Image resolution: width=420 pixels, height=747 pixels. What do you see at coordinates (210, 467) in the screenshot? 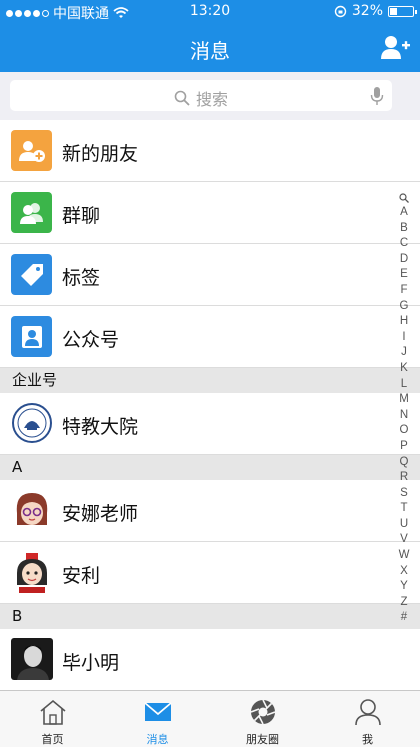
I see `section-header-a: A` at bounding box center [210, 467].